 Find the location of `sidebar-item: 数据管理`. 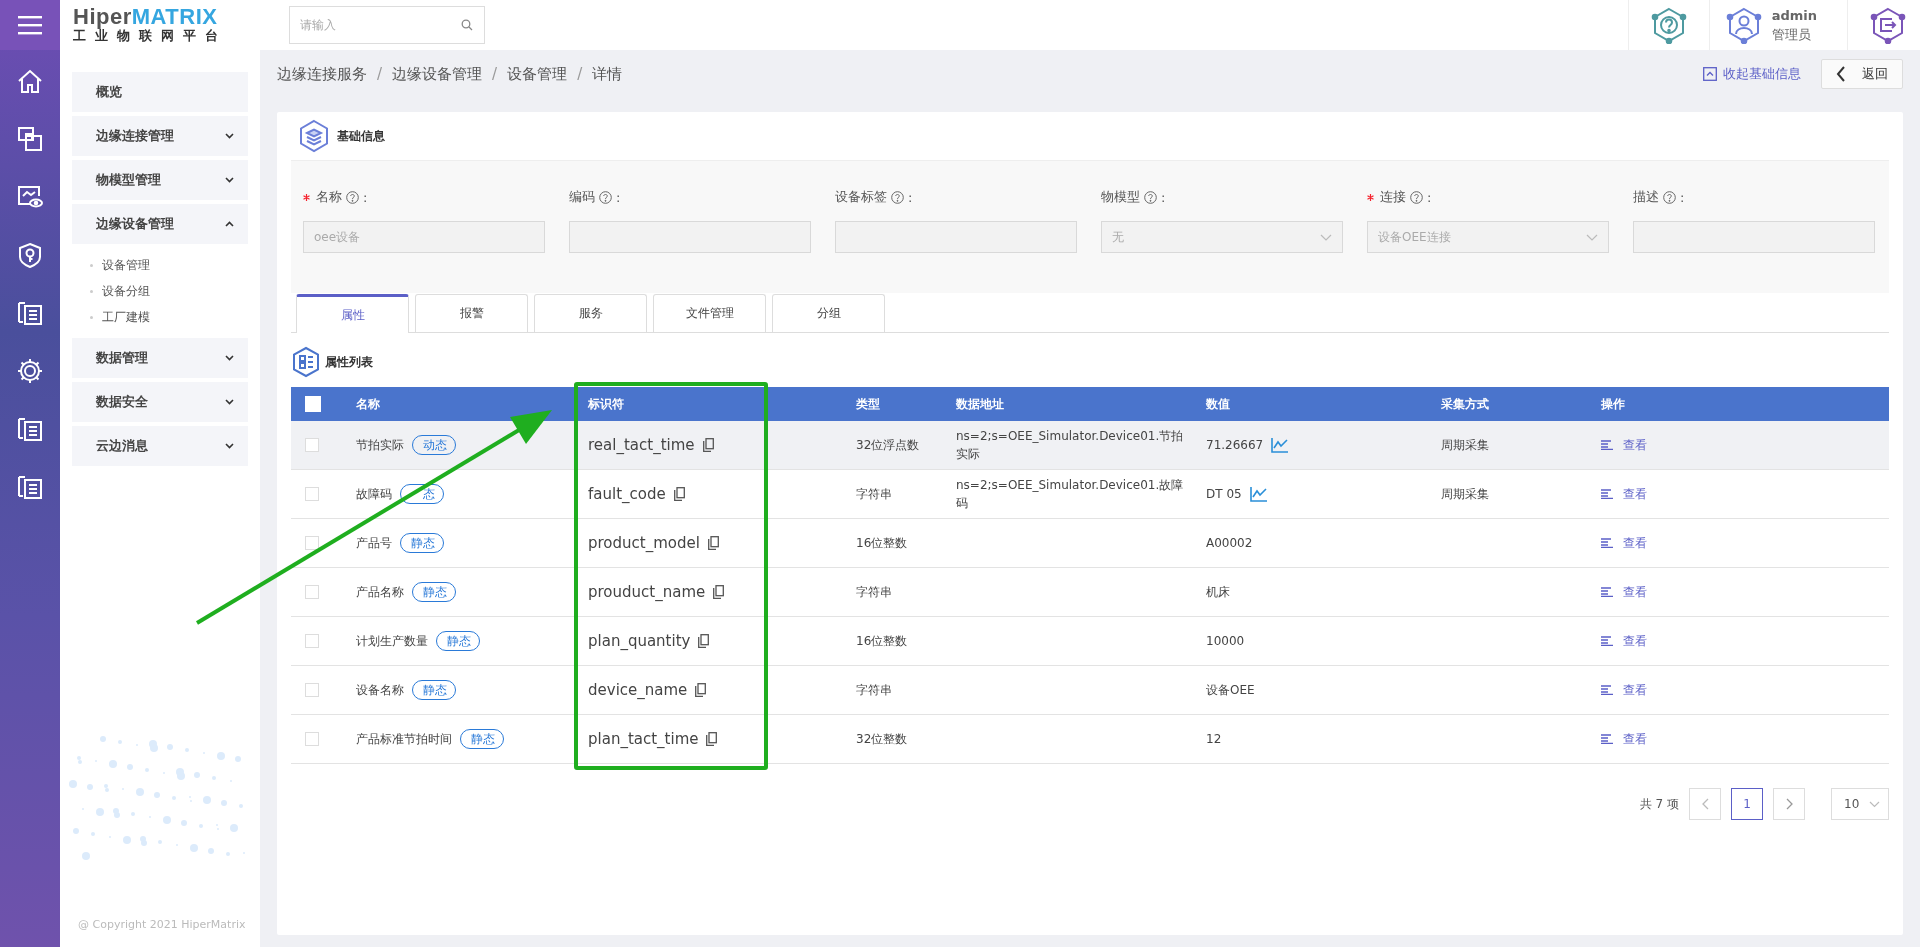

sidebar-item: 数据管理 is located at coordinates (160, 358).